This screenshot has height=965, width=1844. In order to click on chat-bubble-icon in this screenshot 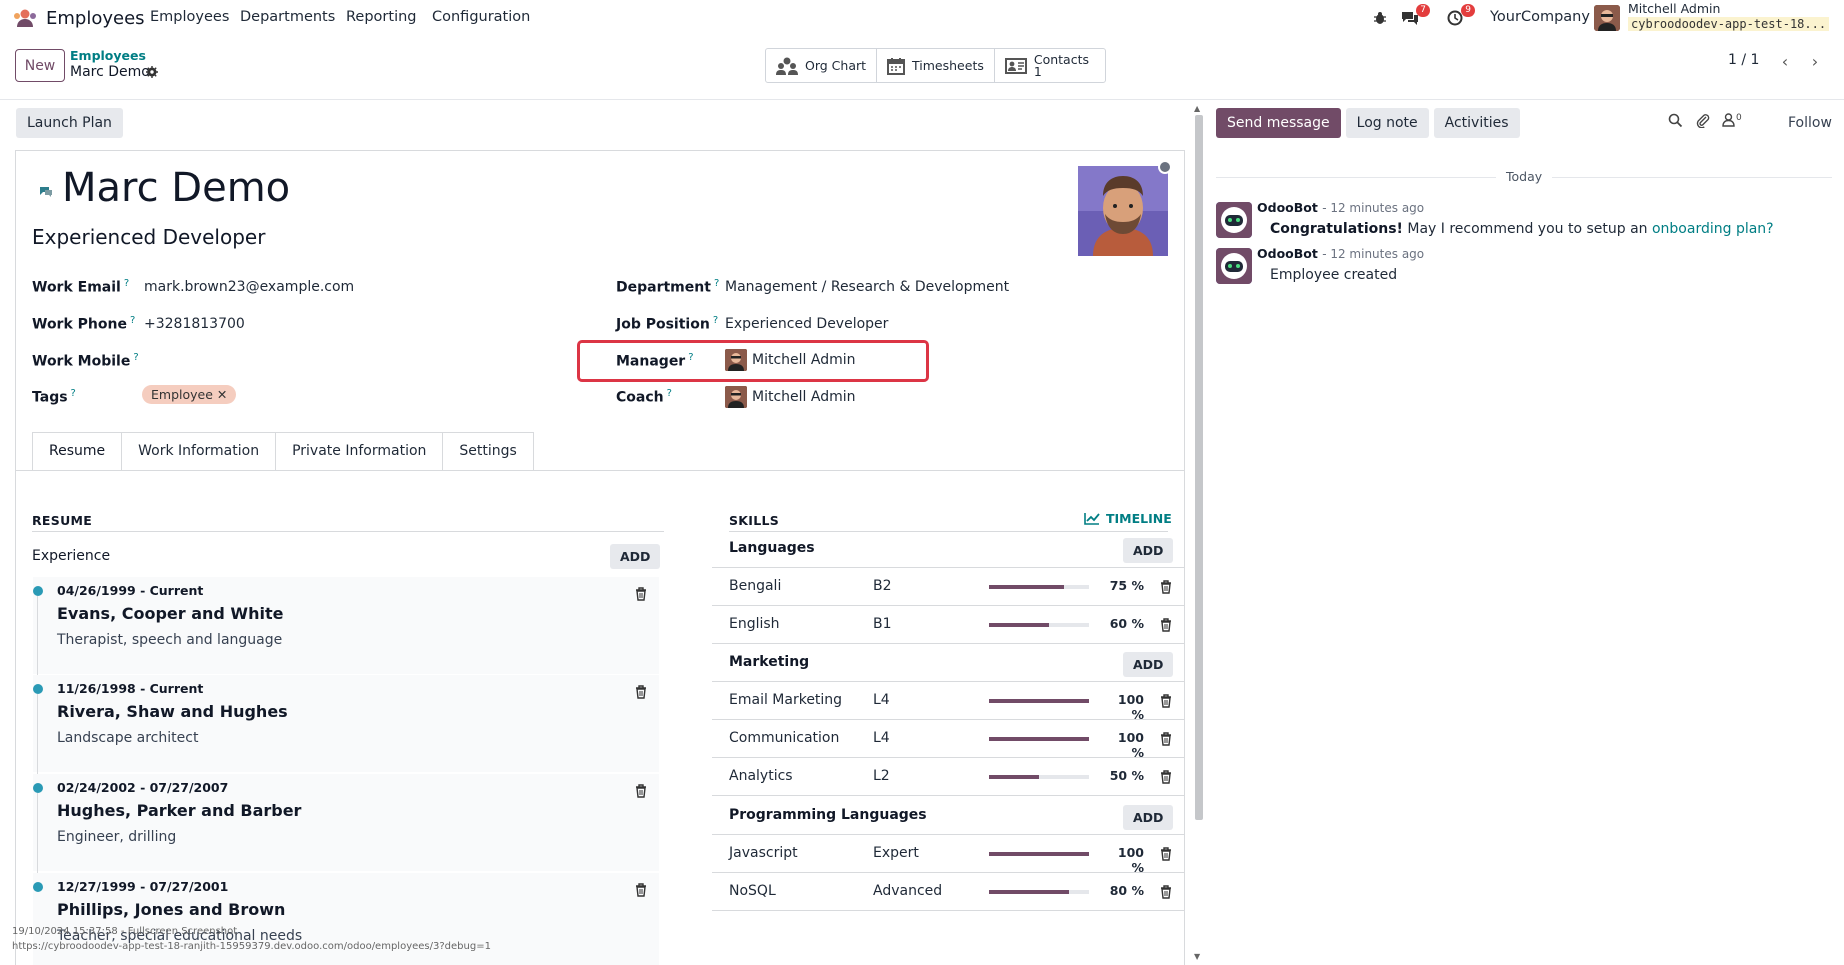, I will do `click(46, 191)`.